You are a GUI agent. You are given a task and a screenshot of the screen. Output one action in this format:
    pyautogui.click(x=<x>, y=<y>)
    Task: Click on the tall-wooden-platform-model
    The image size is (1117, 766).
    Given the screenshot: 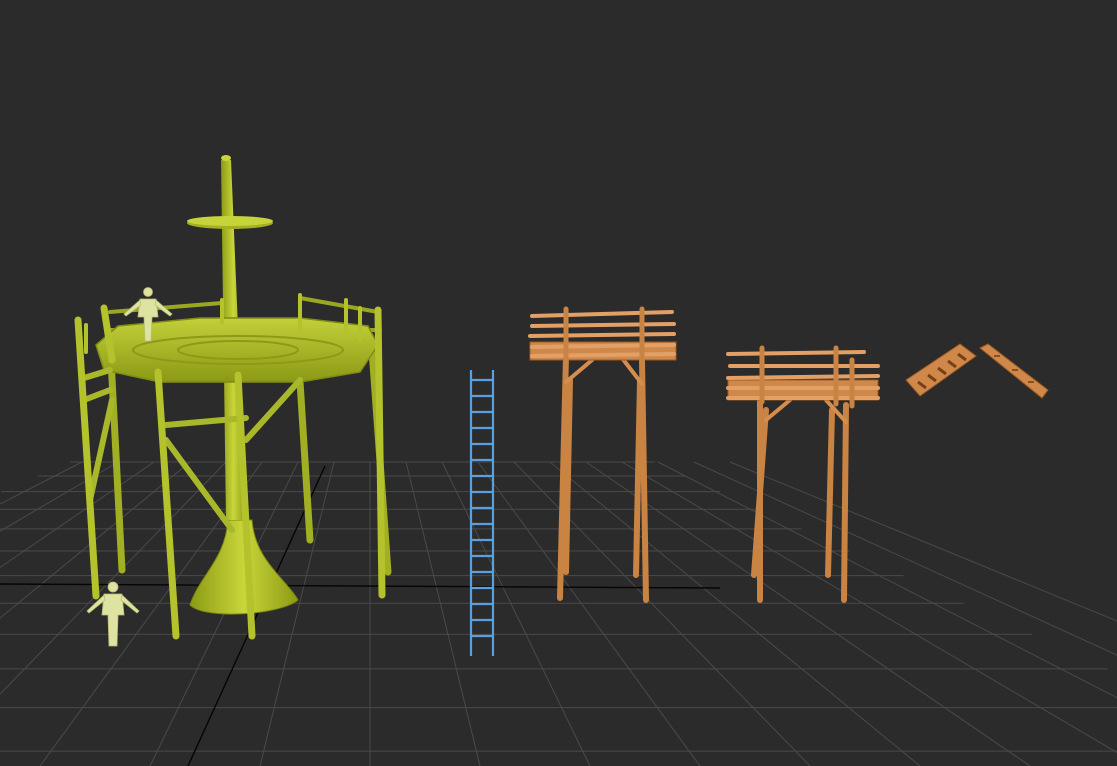 What is the action you would take?
    pyautogui.click(x=602, y=454)
    